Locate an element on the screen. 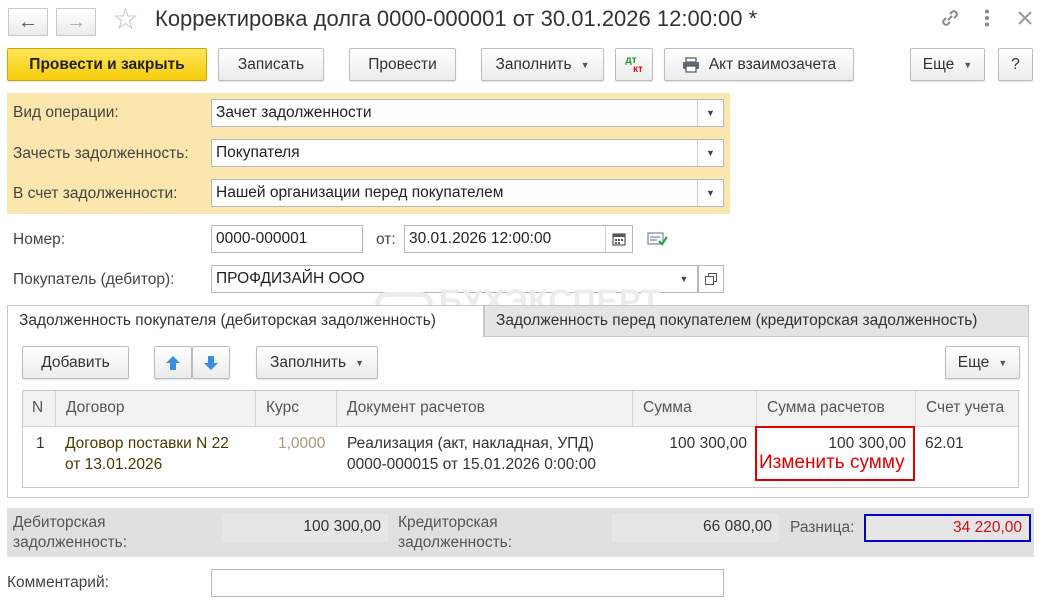  table-fill-button: Заполнить ▼ is located at coordinates (317, 362).